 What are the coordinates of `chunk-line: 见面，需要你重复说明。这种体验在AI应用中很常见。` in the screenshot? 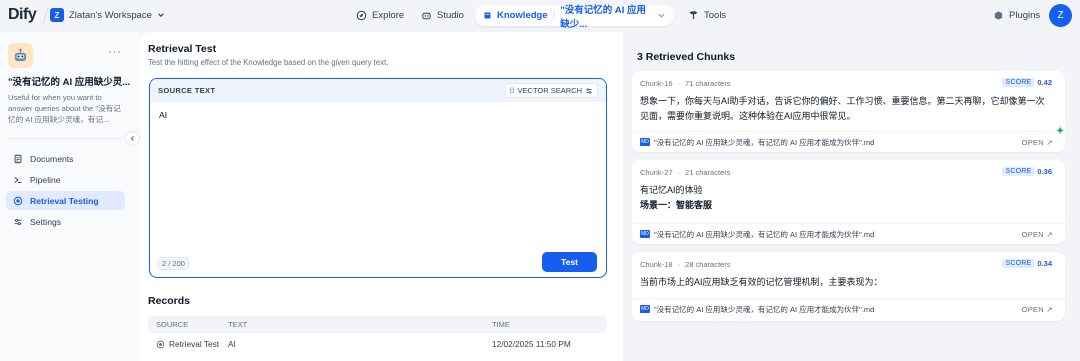 It's located at (748, 116).